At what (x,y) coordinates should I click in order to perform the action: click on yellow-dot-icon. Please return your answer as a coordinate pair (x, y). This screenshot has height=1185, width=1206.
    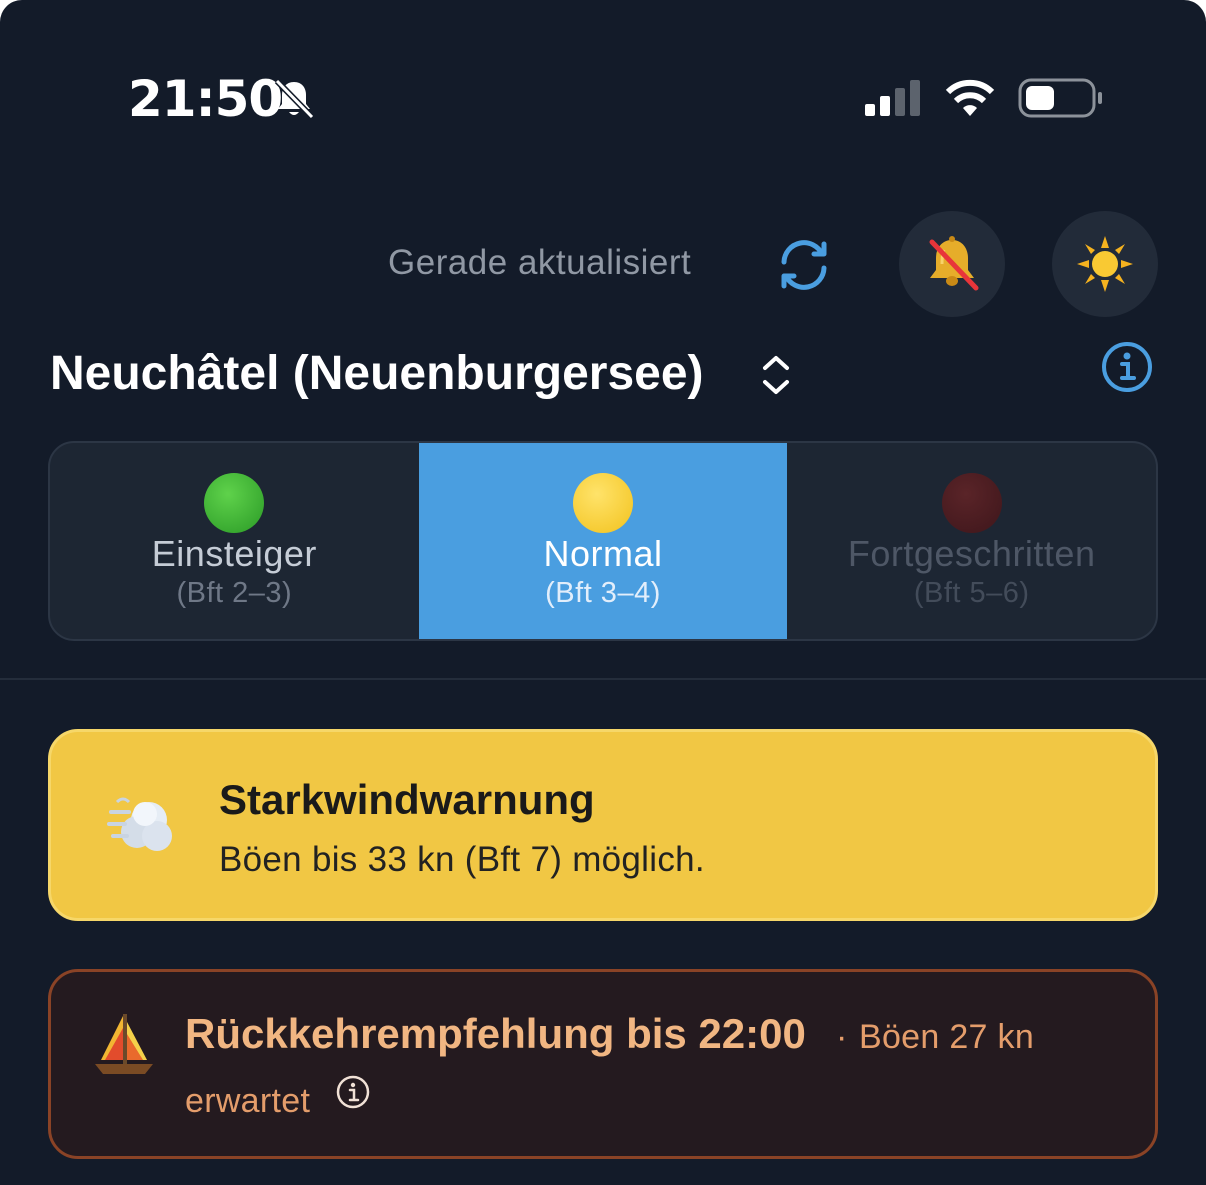
    Looking at the image, I should click on (603, 503).